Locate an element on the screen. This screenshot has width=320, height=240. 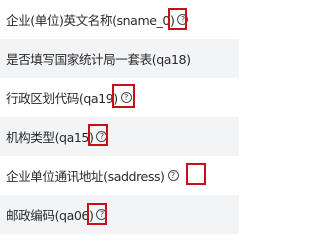
field-row-qa06: 邮政编码(qa06) ? is located at coordinates (119, 214).